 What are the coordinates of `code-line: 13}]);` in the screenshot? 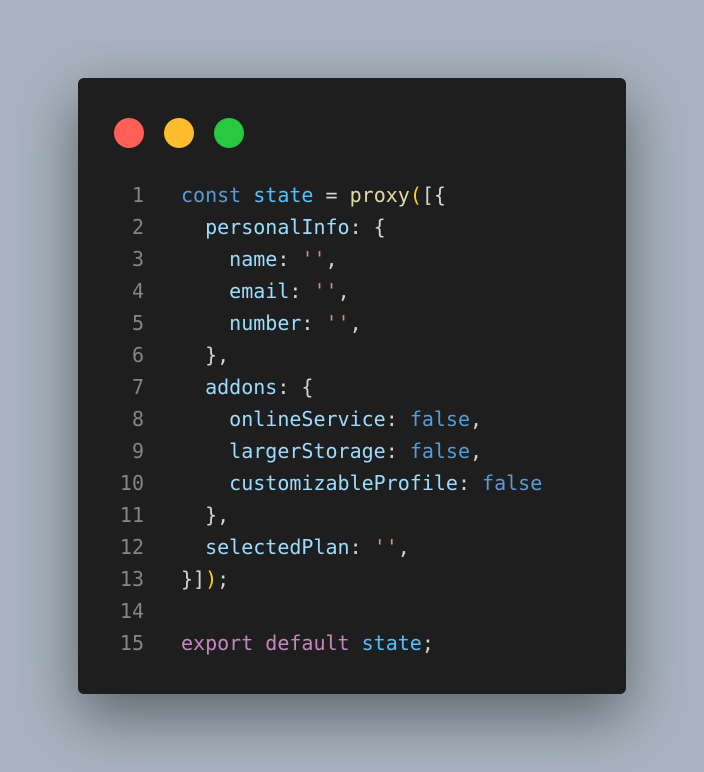 It's located at (352, 579).